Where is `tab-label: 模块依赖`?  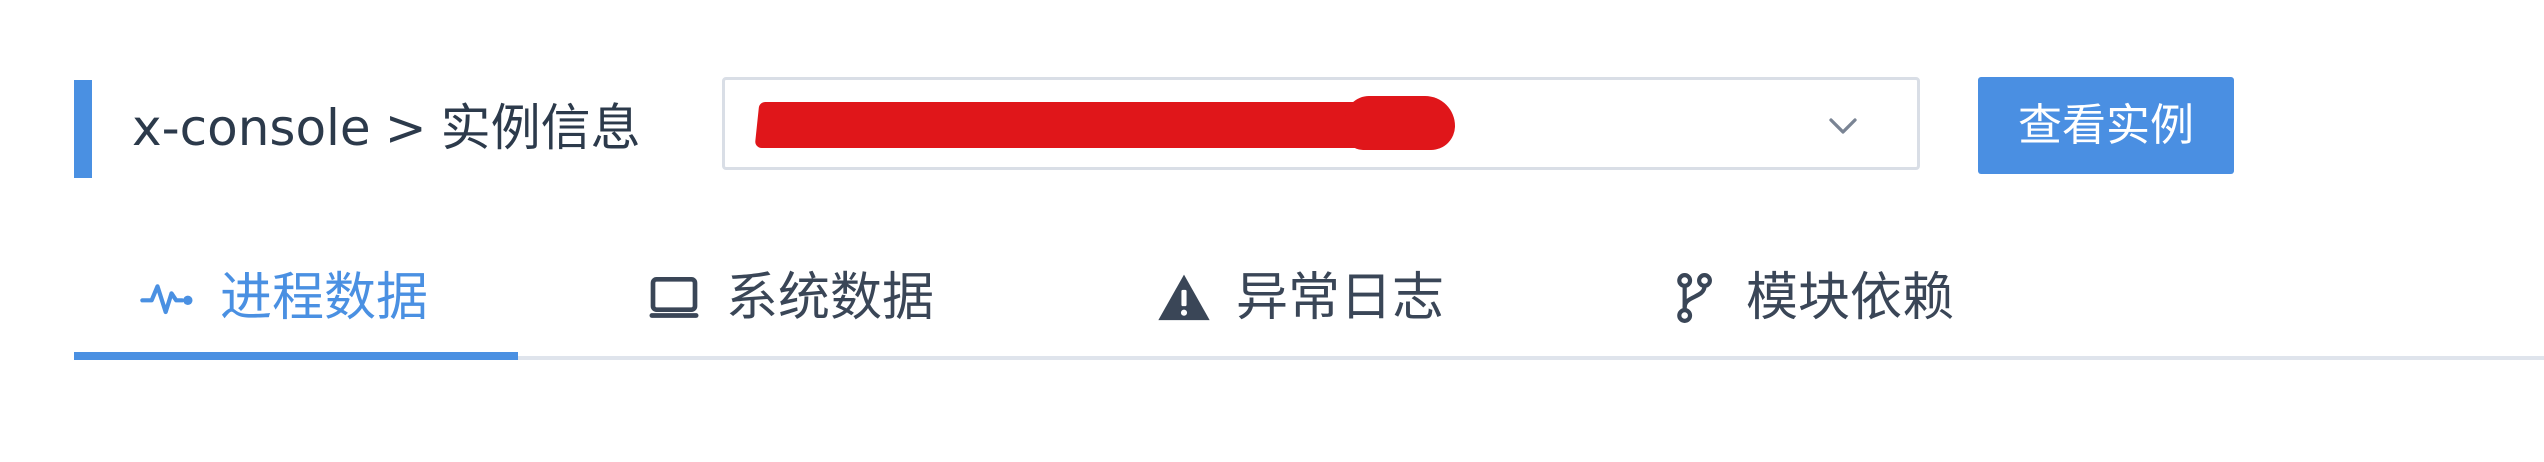
tab-label: 模块依赖 is located at coordinates (1850, 298).